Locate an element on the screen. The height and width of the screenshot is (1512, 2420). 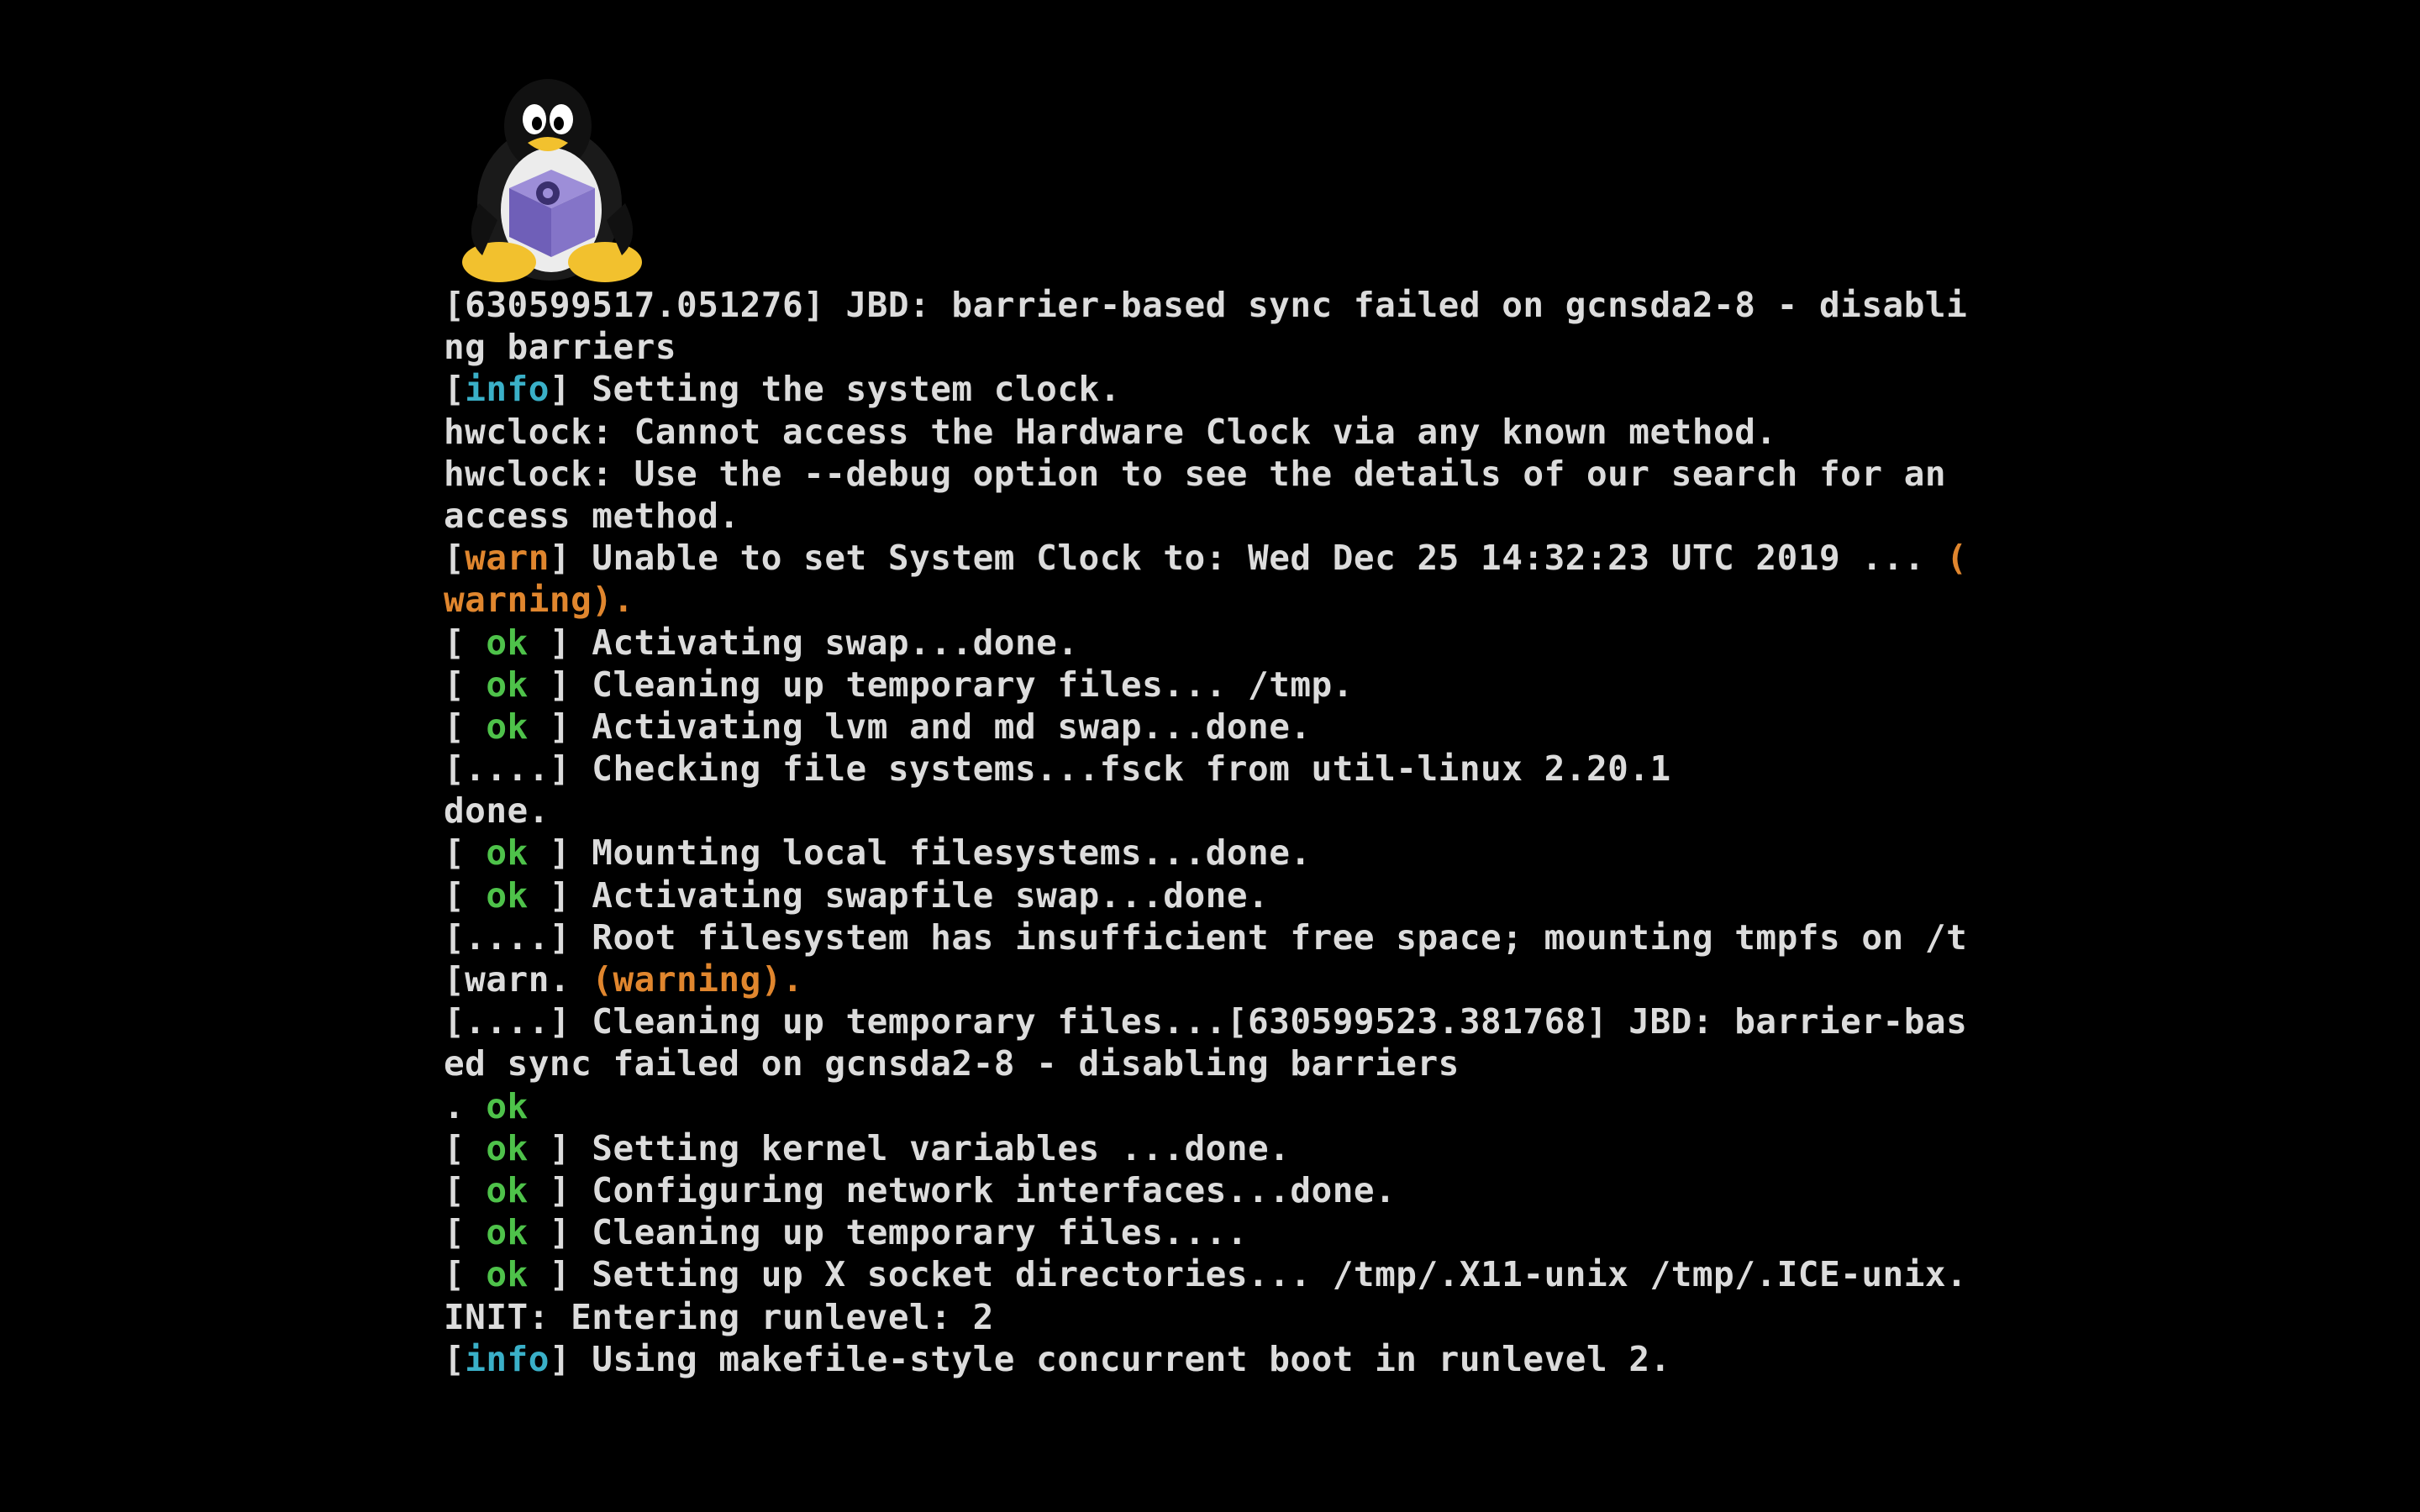
tux-gamecube-icon is located at coordinates (552, 180).